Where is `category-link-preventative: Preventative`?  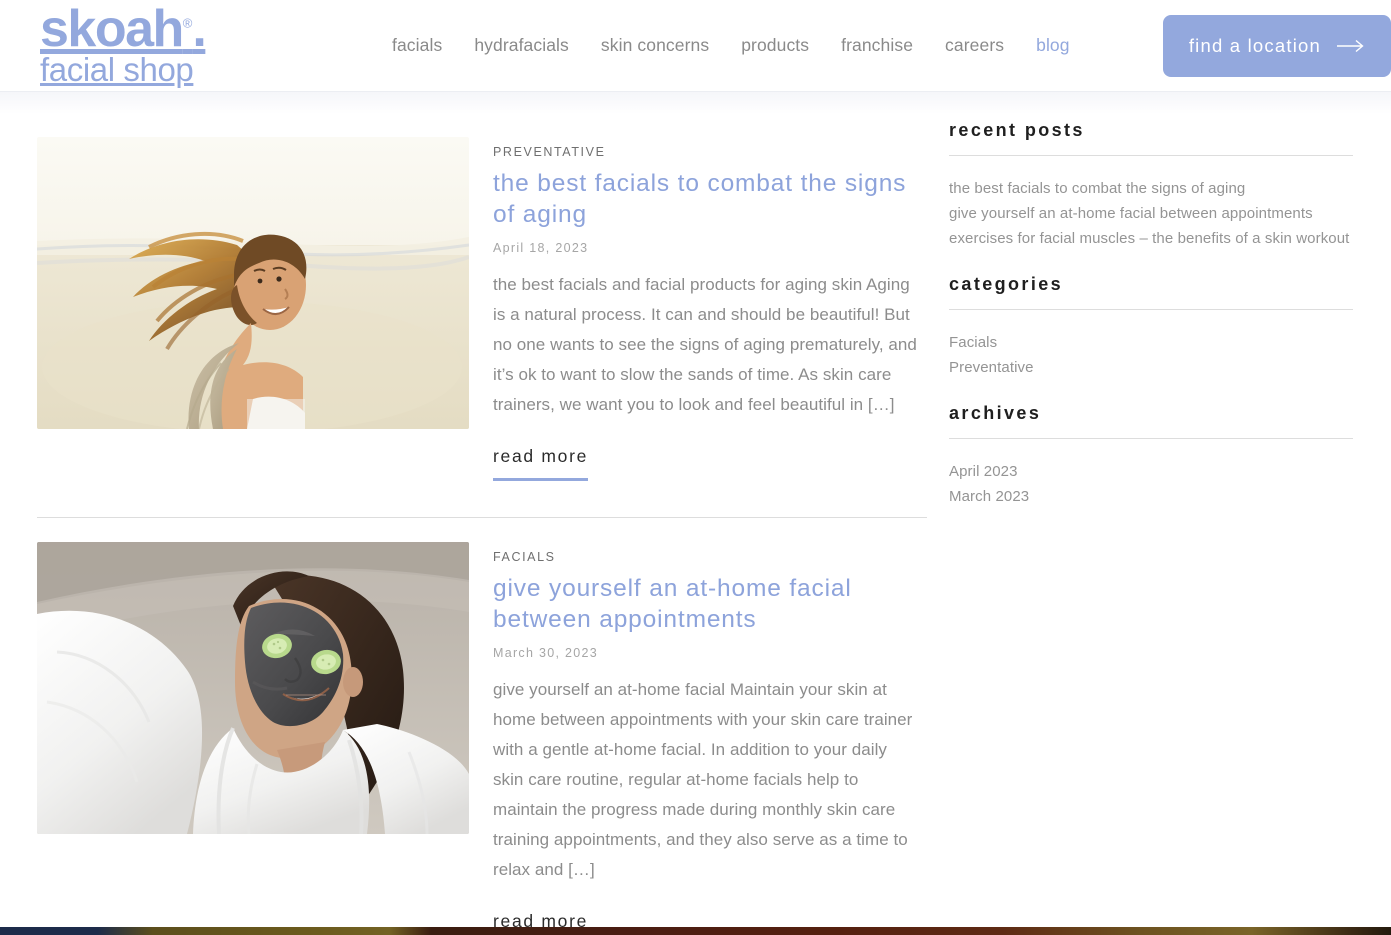
category-link-preventative: Preventative is located at coordinates (991, 367).